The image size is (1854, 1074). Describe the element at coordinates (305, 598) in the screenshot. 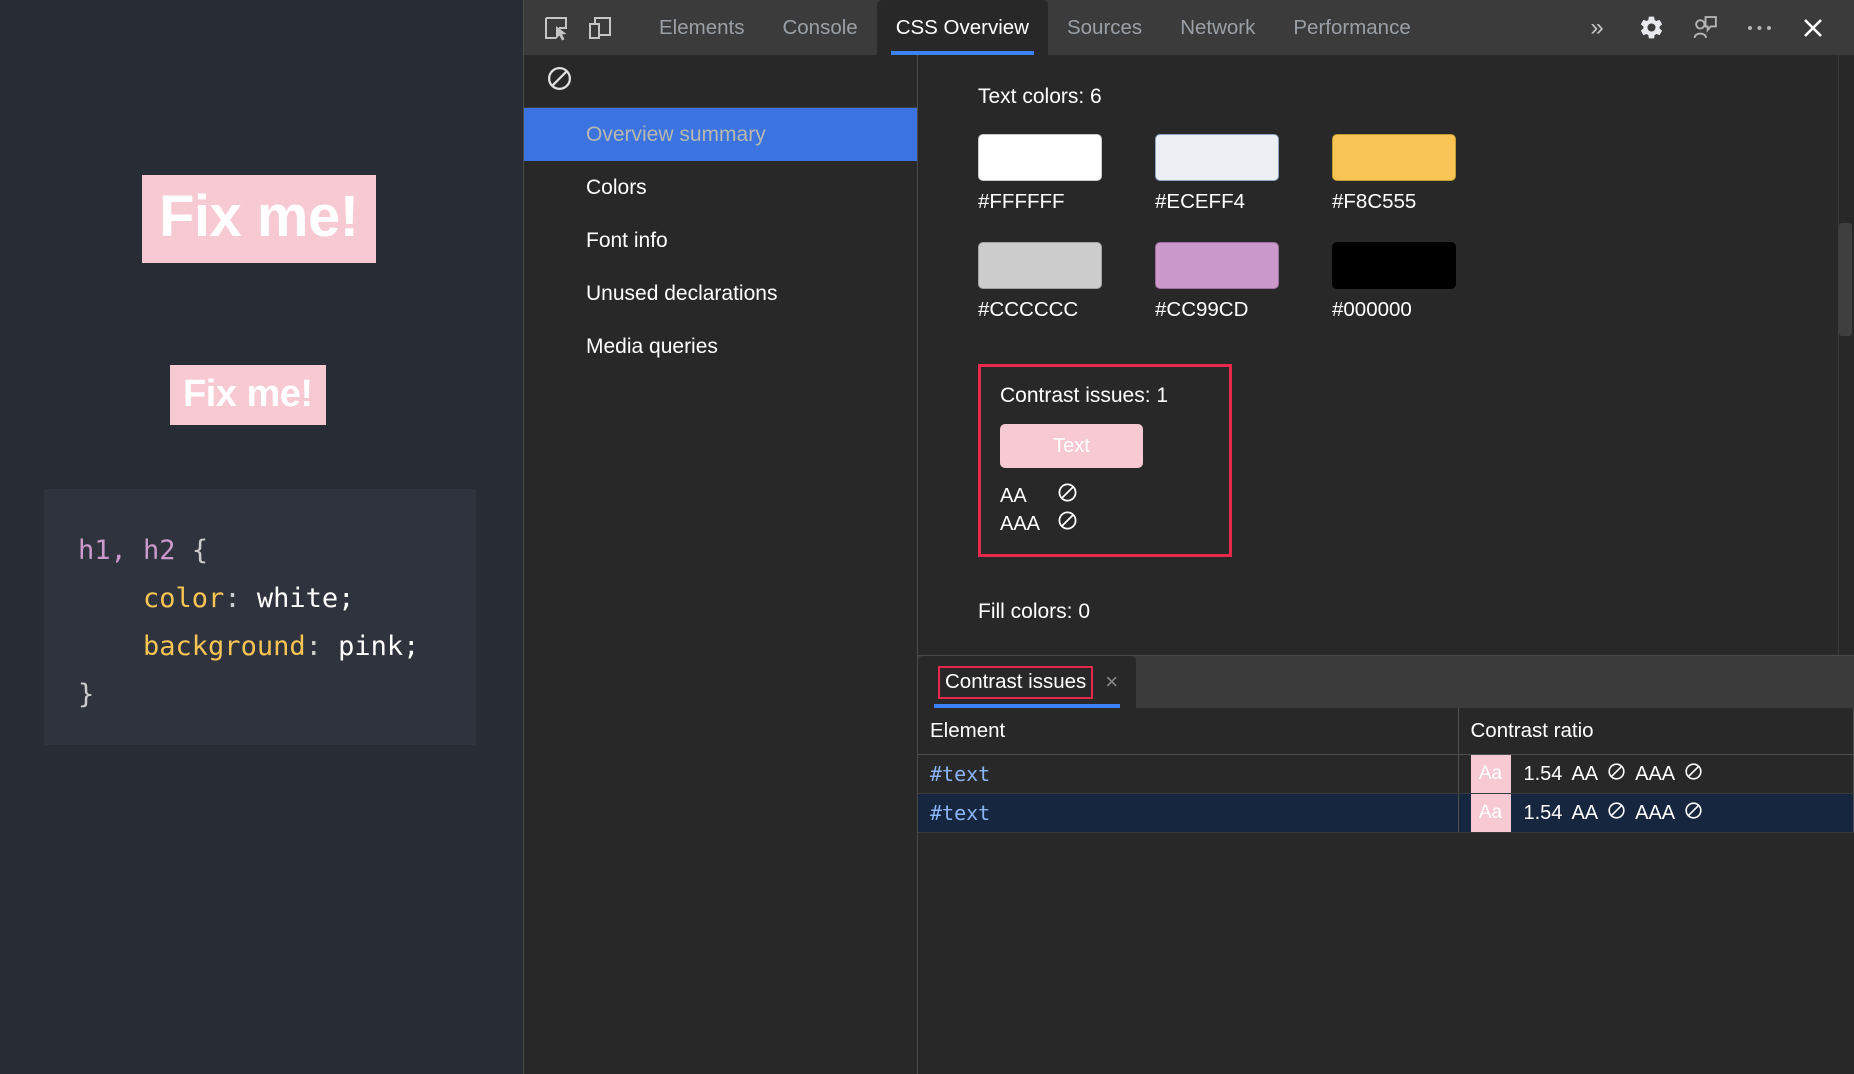

I see `code-value-white: white;` at that location.